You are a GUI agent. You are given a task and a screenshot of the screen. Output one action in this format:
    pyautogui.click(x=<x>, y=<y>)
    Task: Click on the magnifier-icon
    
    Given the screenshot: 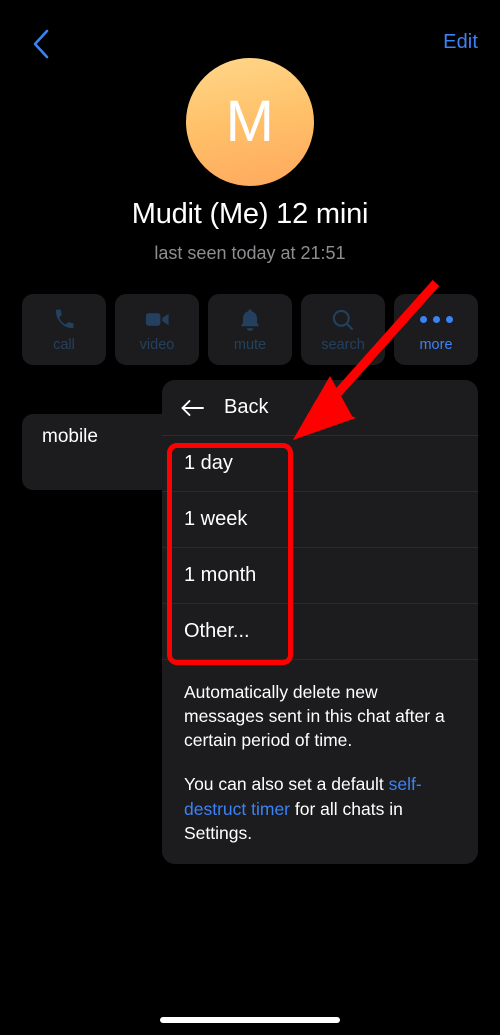 What is the action you would take?
    pyautogui.click(x=343, y=320)
    